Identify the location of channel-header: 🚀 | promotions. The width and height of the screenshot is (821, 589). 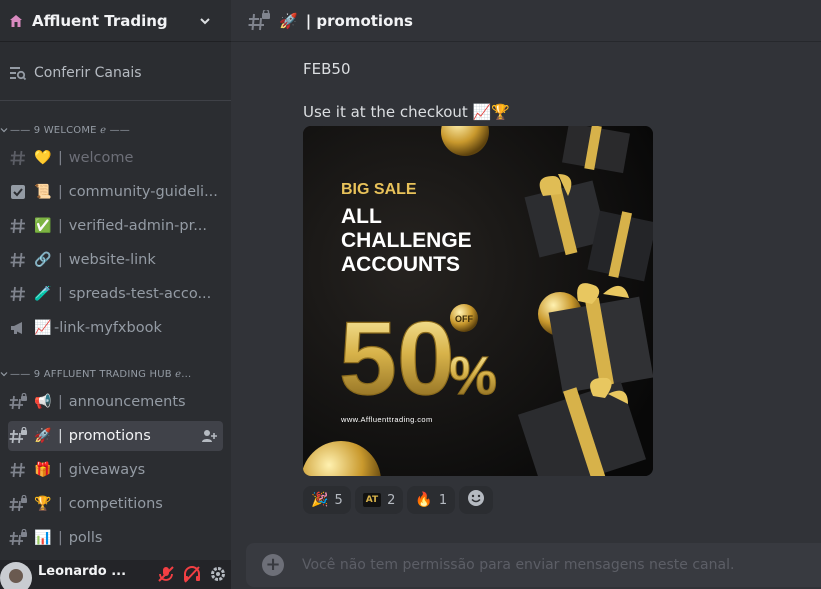
(526, 21).